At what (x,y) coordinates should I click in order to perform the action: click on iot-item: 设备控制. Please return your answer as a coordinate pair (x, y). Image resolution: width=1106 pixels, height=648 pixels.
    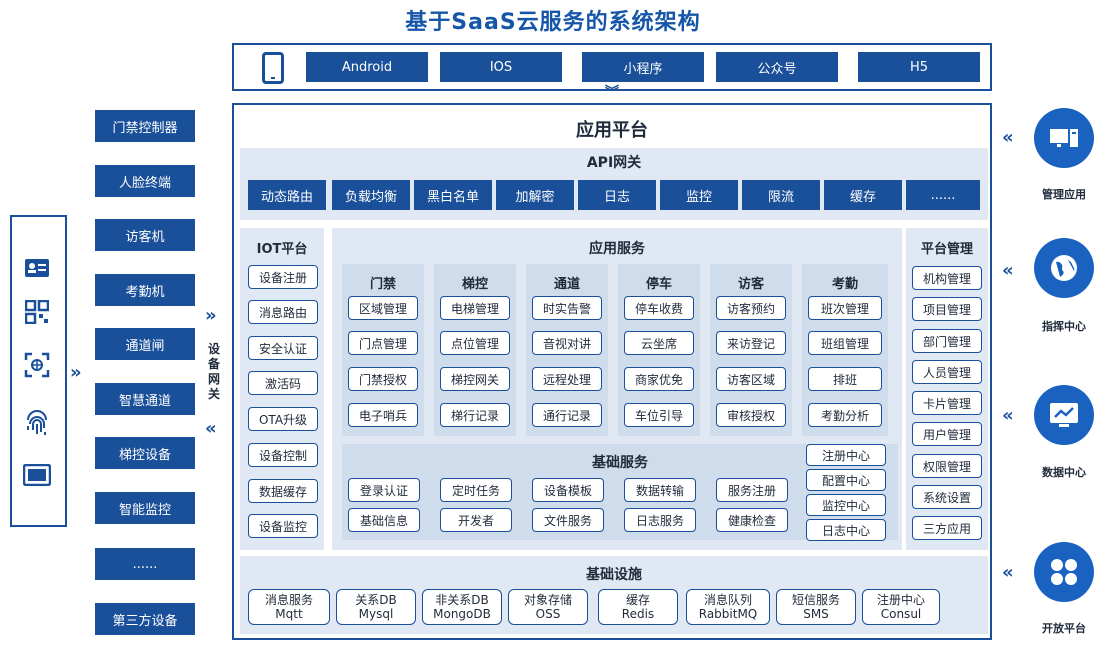
    Looking at the image, I should click on (283, 455).